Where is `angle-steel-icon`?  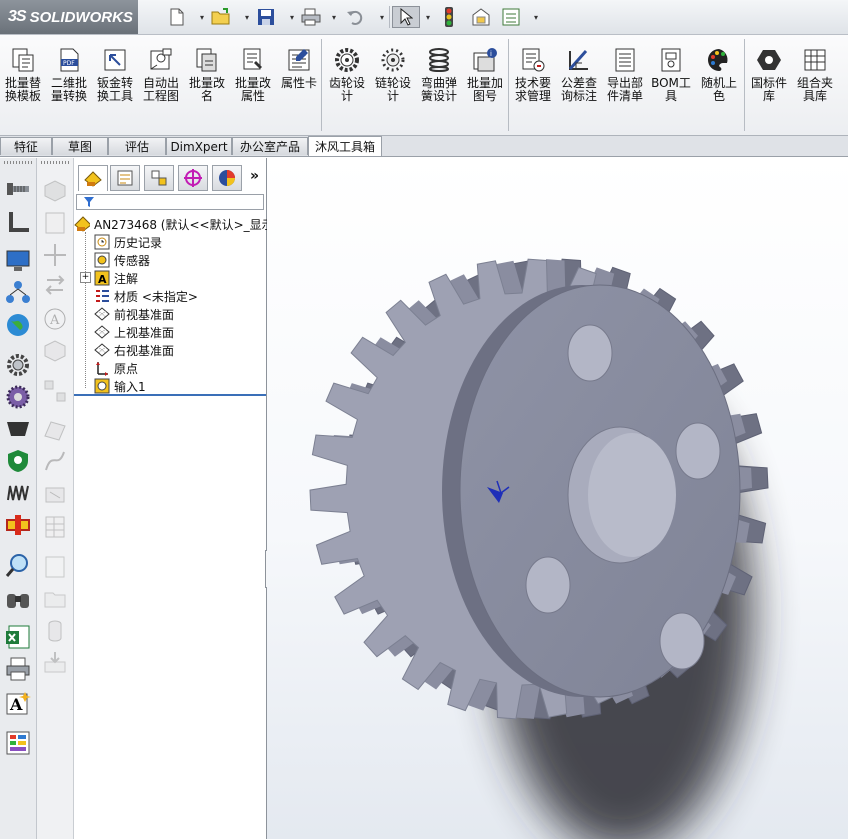
angle-steel-icon is located at coordinates (18, 223).